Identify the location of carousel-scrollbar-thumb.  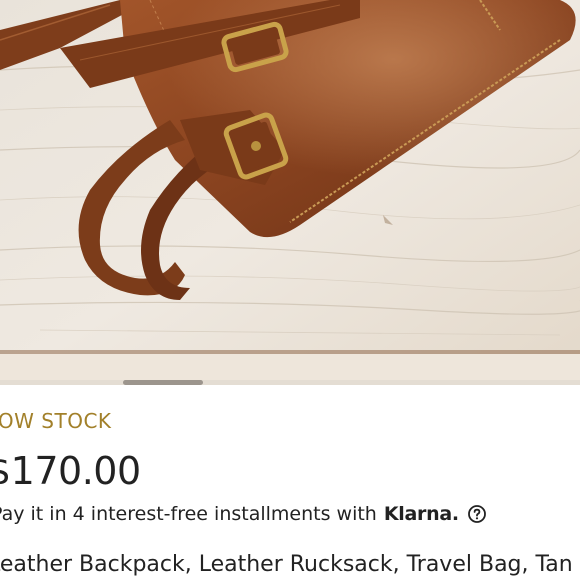
(163, 382).